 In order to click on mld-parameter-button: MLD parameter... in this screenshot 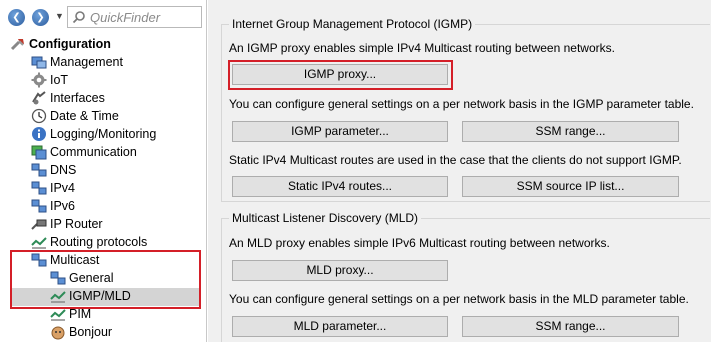, I will do `click(340, 326)`.